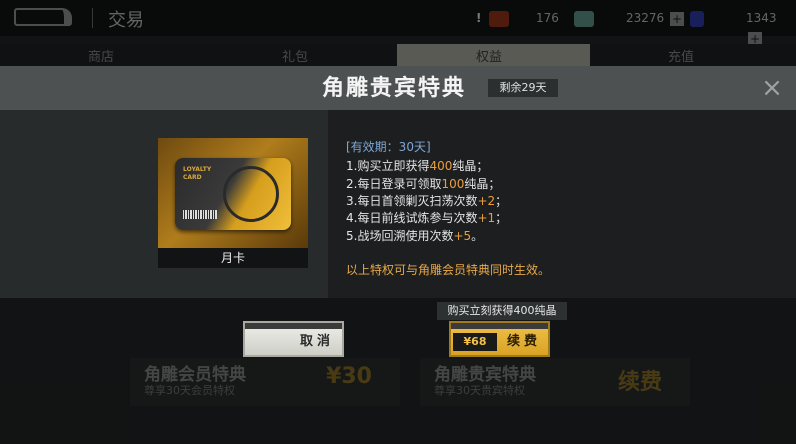 This screenshot has width=796, height=444. I want to click on benefit-highlight: 100, so click(453, 184).